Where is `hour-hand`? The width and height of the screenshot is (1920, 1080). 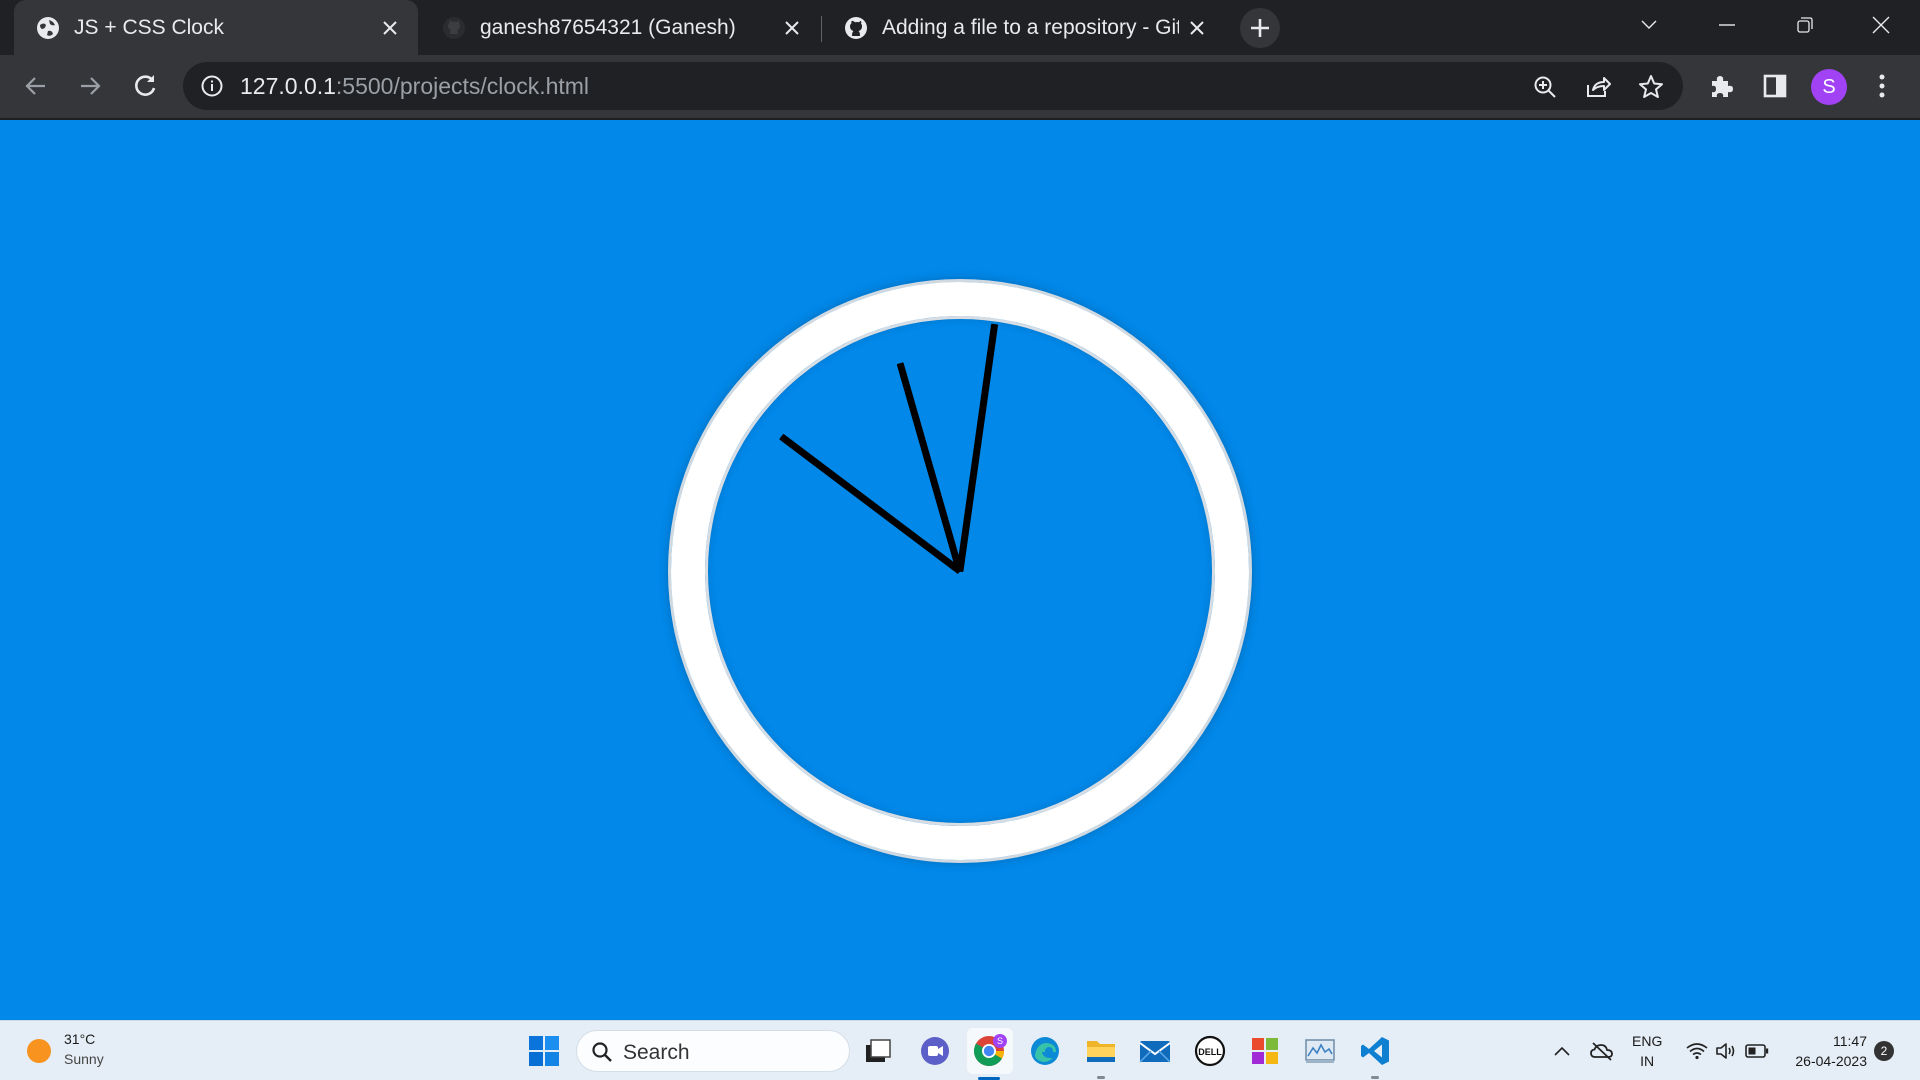
hour-hand is located at coordinates (930, 466).